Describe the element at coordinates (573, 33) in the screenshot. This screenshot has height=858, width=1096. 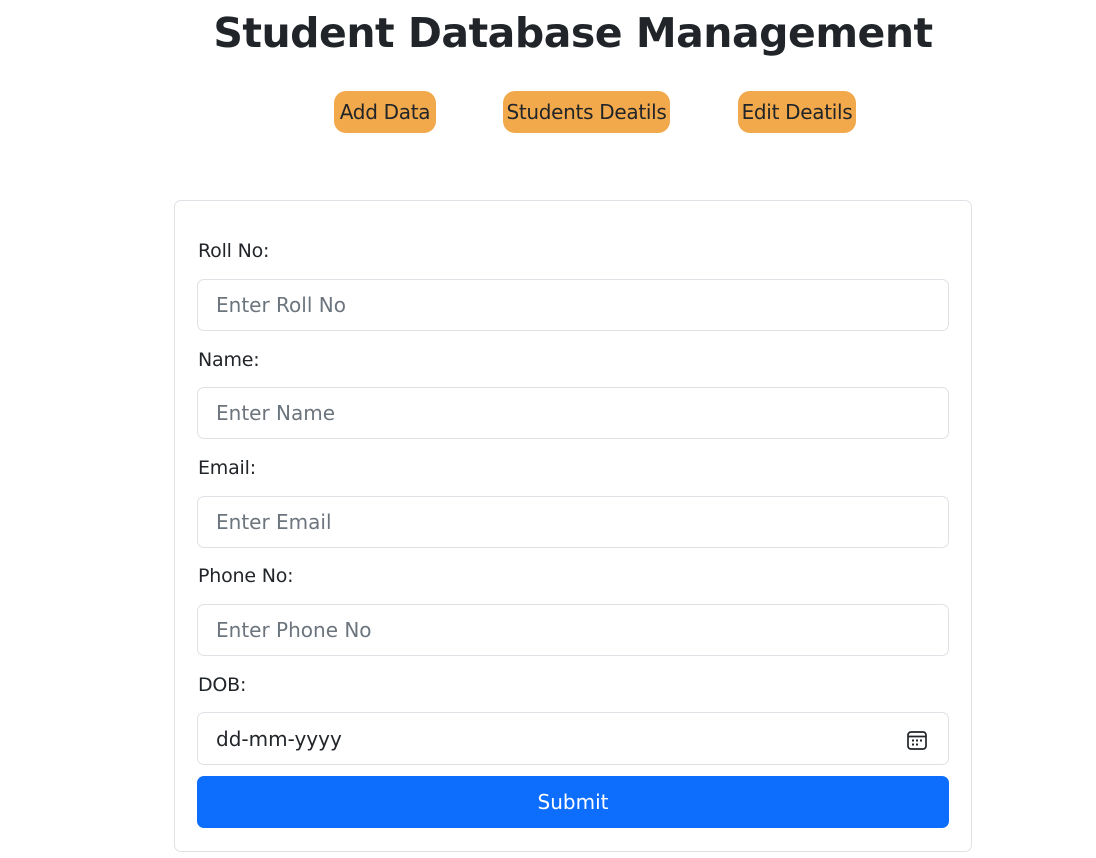
I see `page-title: Student Database Management` at that location.